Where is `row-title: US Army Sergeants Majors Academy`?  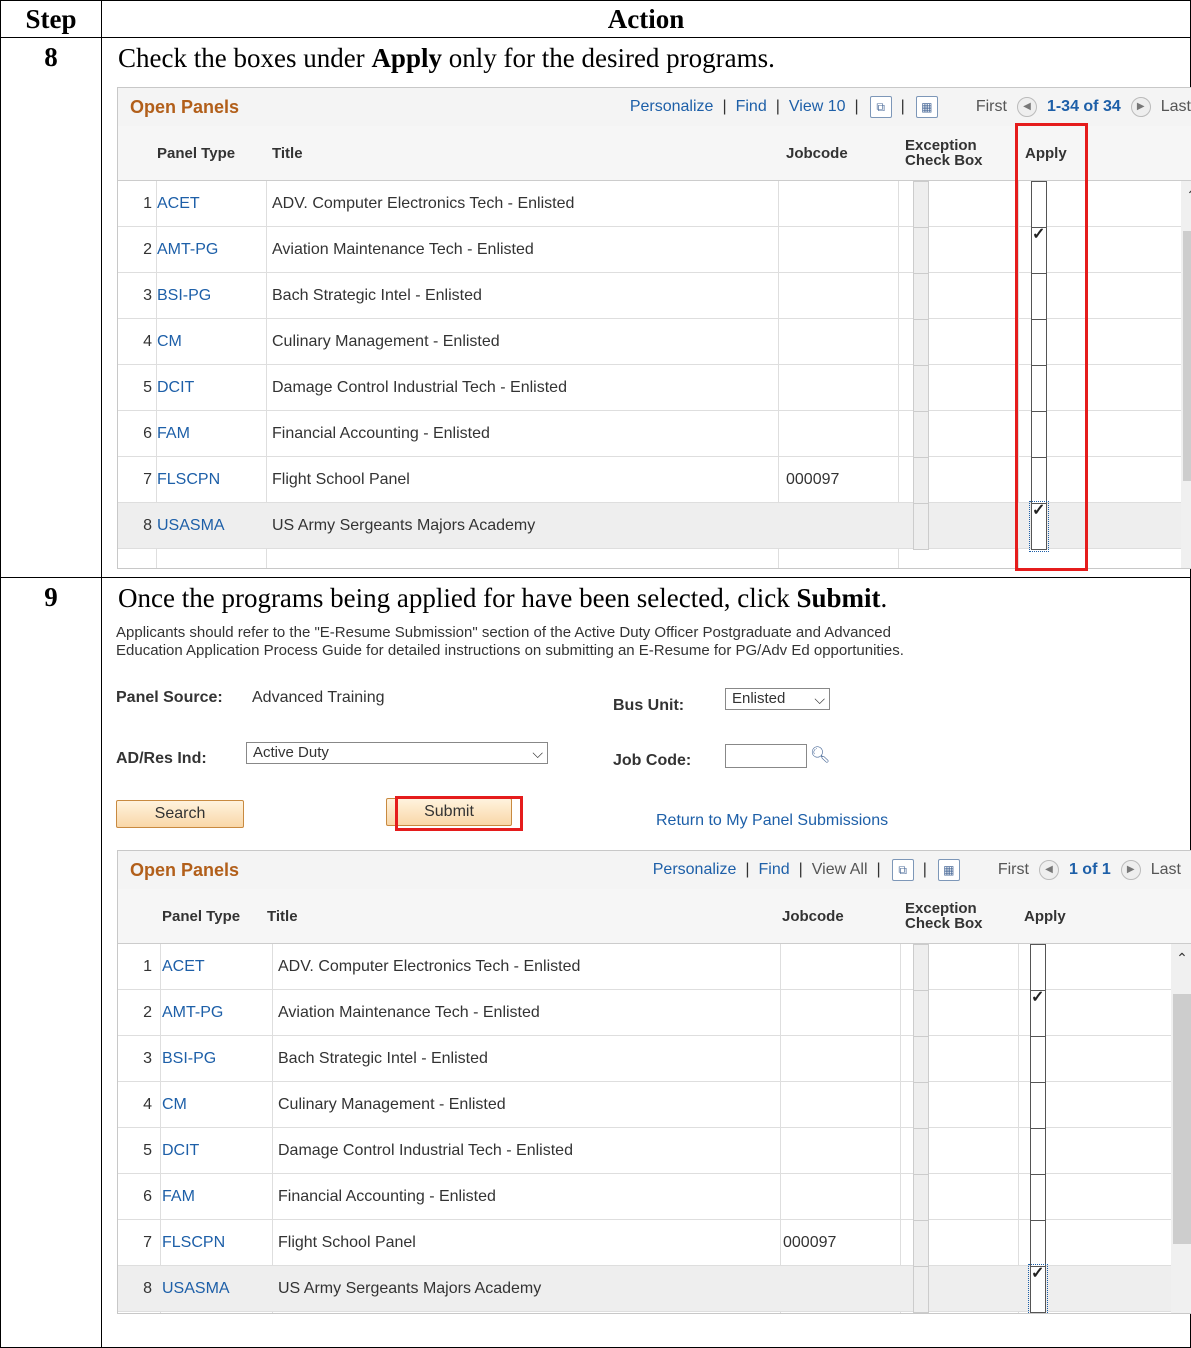 row-title: US Army Sergeants Majors Academy is located at coordinates (410, 1288).